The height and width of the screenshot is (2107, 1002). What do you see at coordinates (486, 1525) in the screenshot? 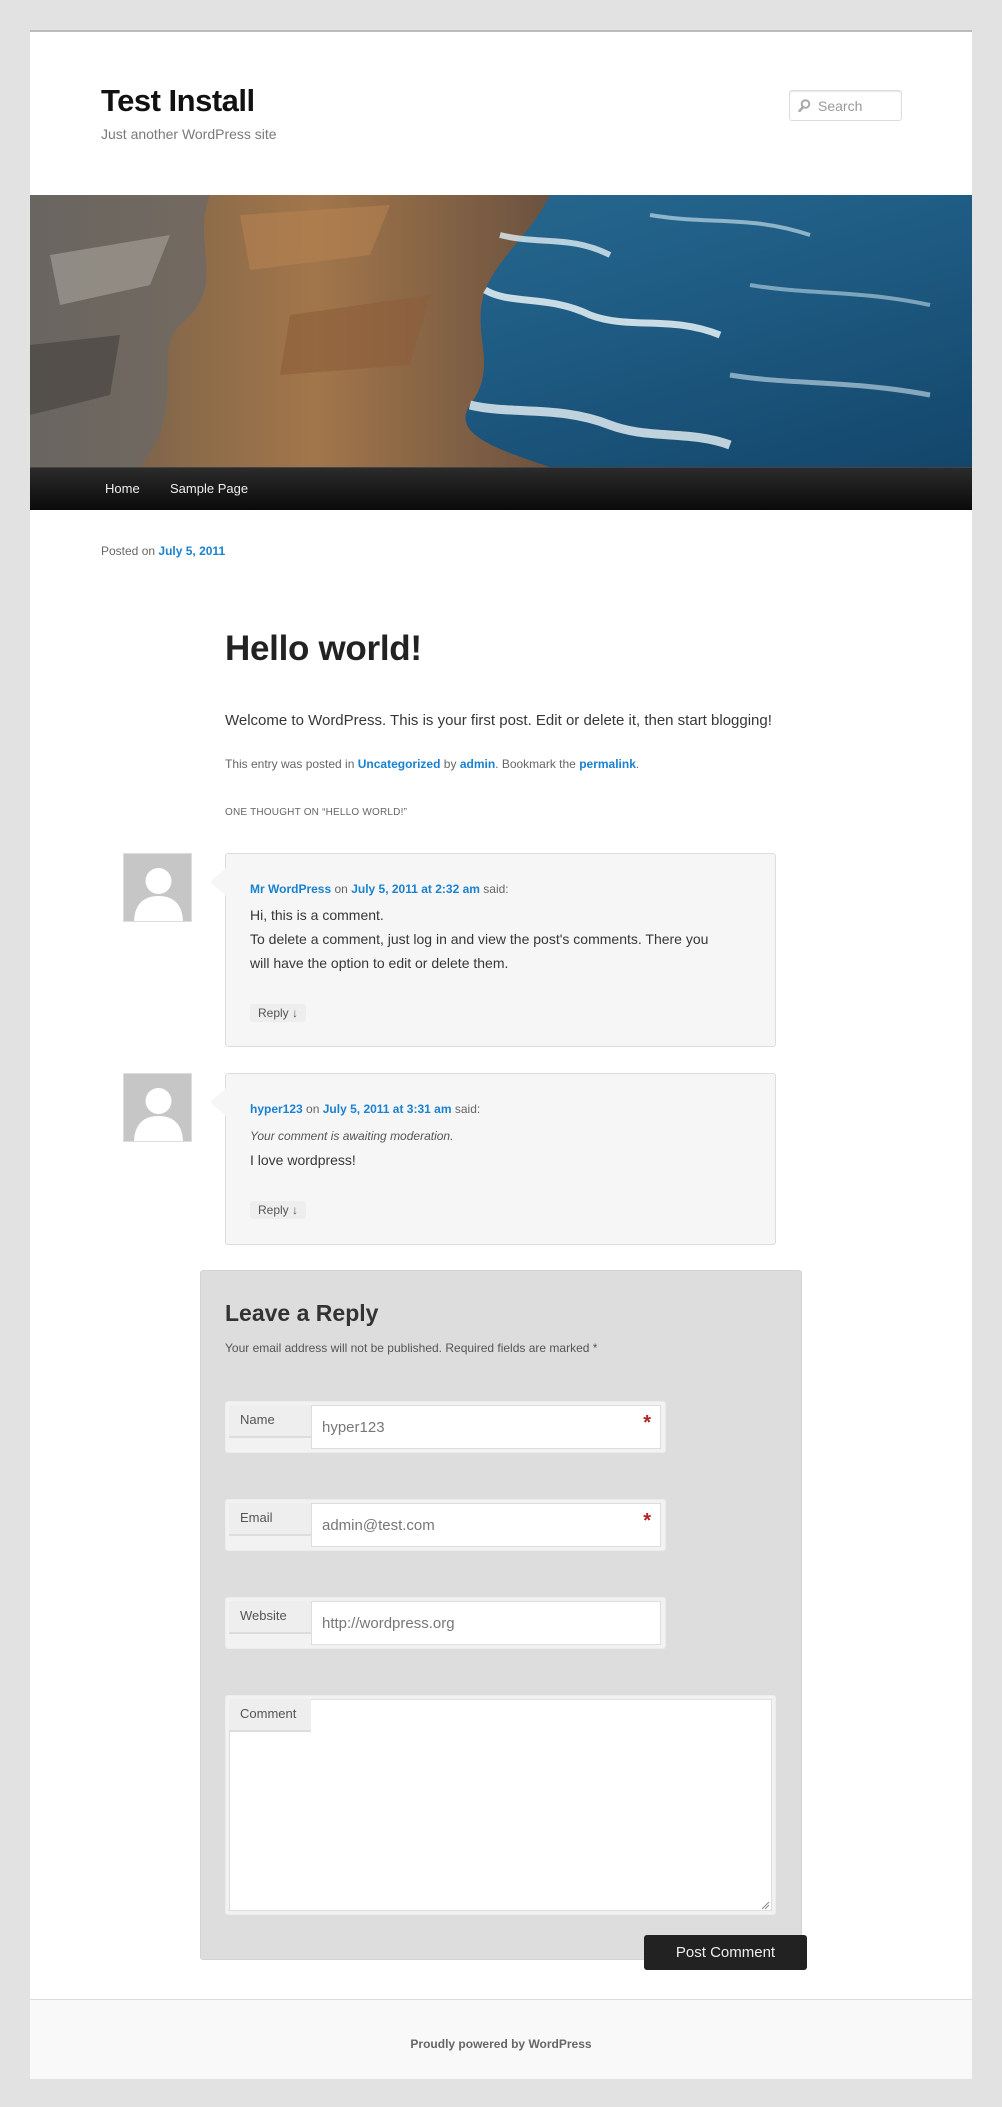
I see `email-input` at bounding box center [486, 1525].